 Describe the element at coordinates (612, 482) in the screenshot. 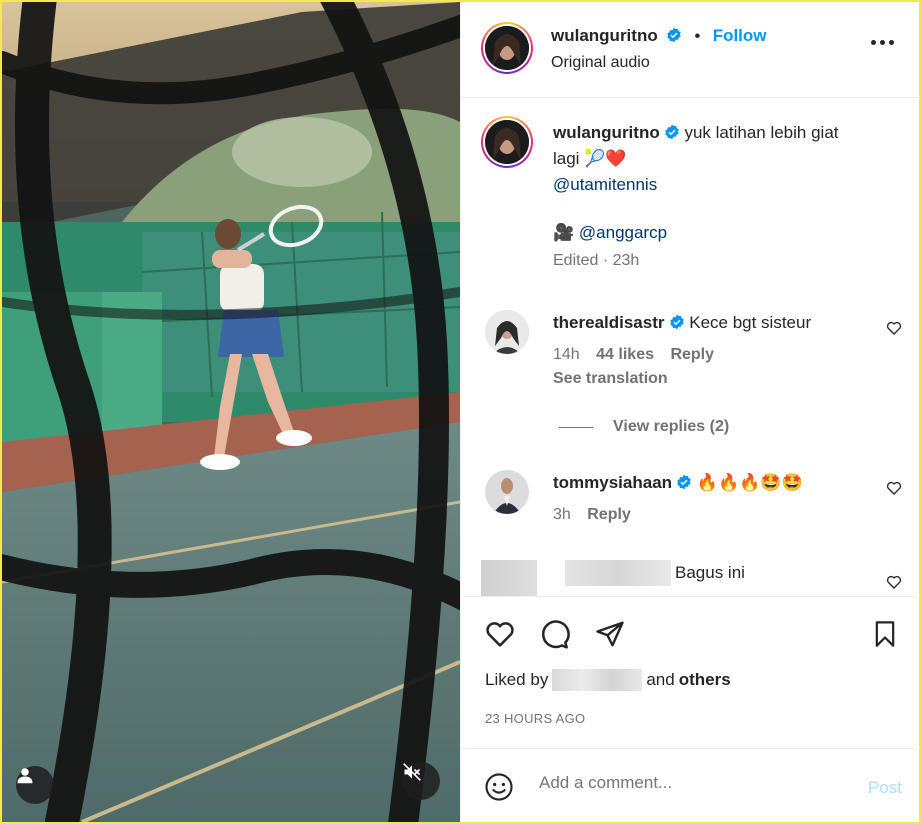

I see `commenter-username: tommysiahaan` at that location.